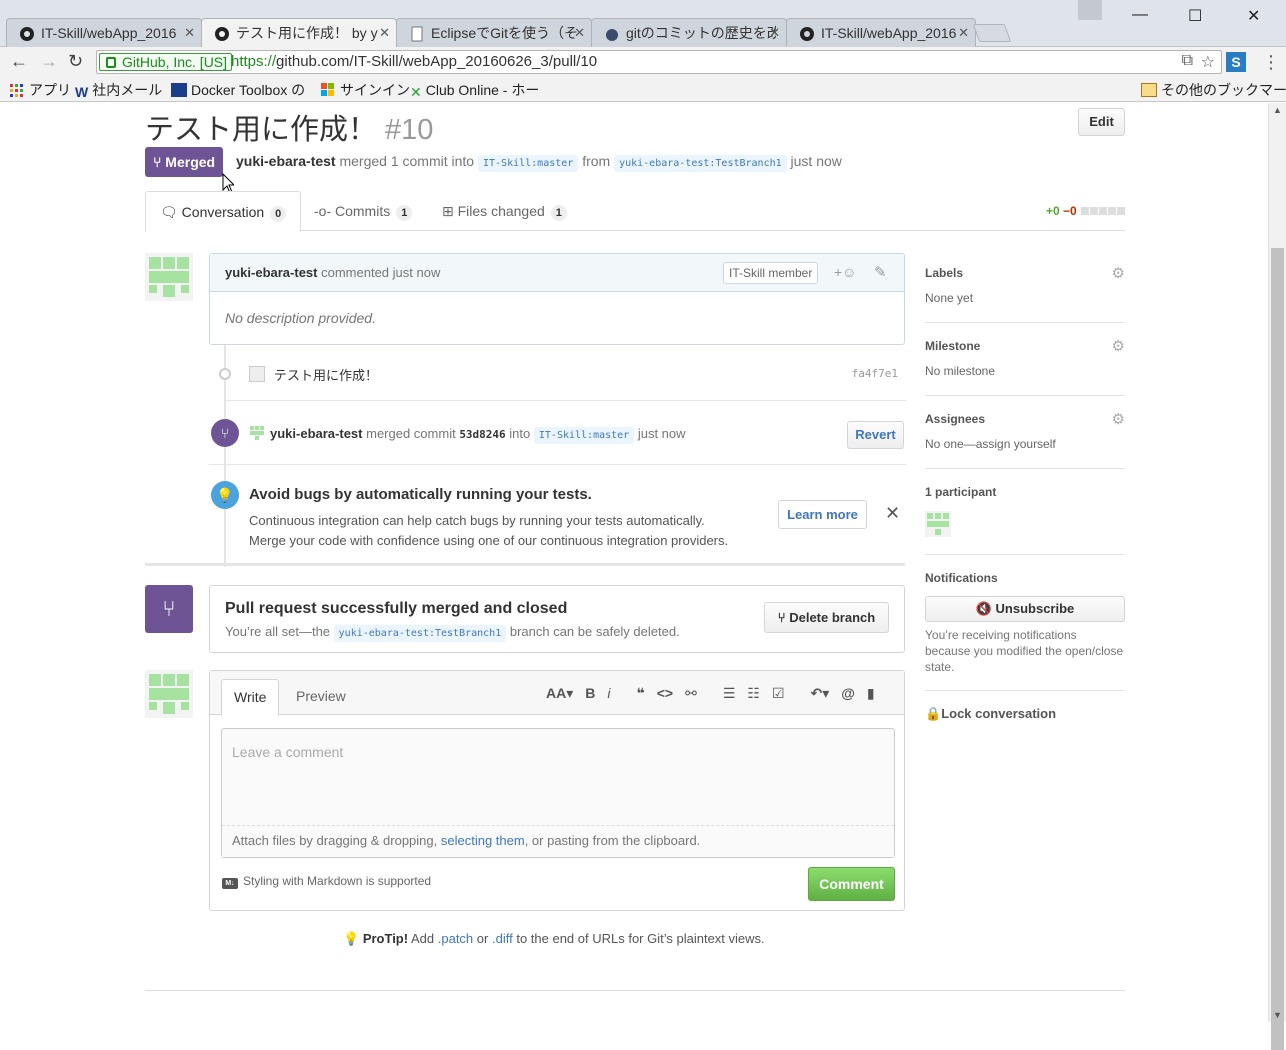  I want to click on page-title: テスト用に作成！ #10, so click(289, 130).